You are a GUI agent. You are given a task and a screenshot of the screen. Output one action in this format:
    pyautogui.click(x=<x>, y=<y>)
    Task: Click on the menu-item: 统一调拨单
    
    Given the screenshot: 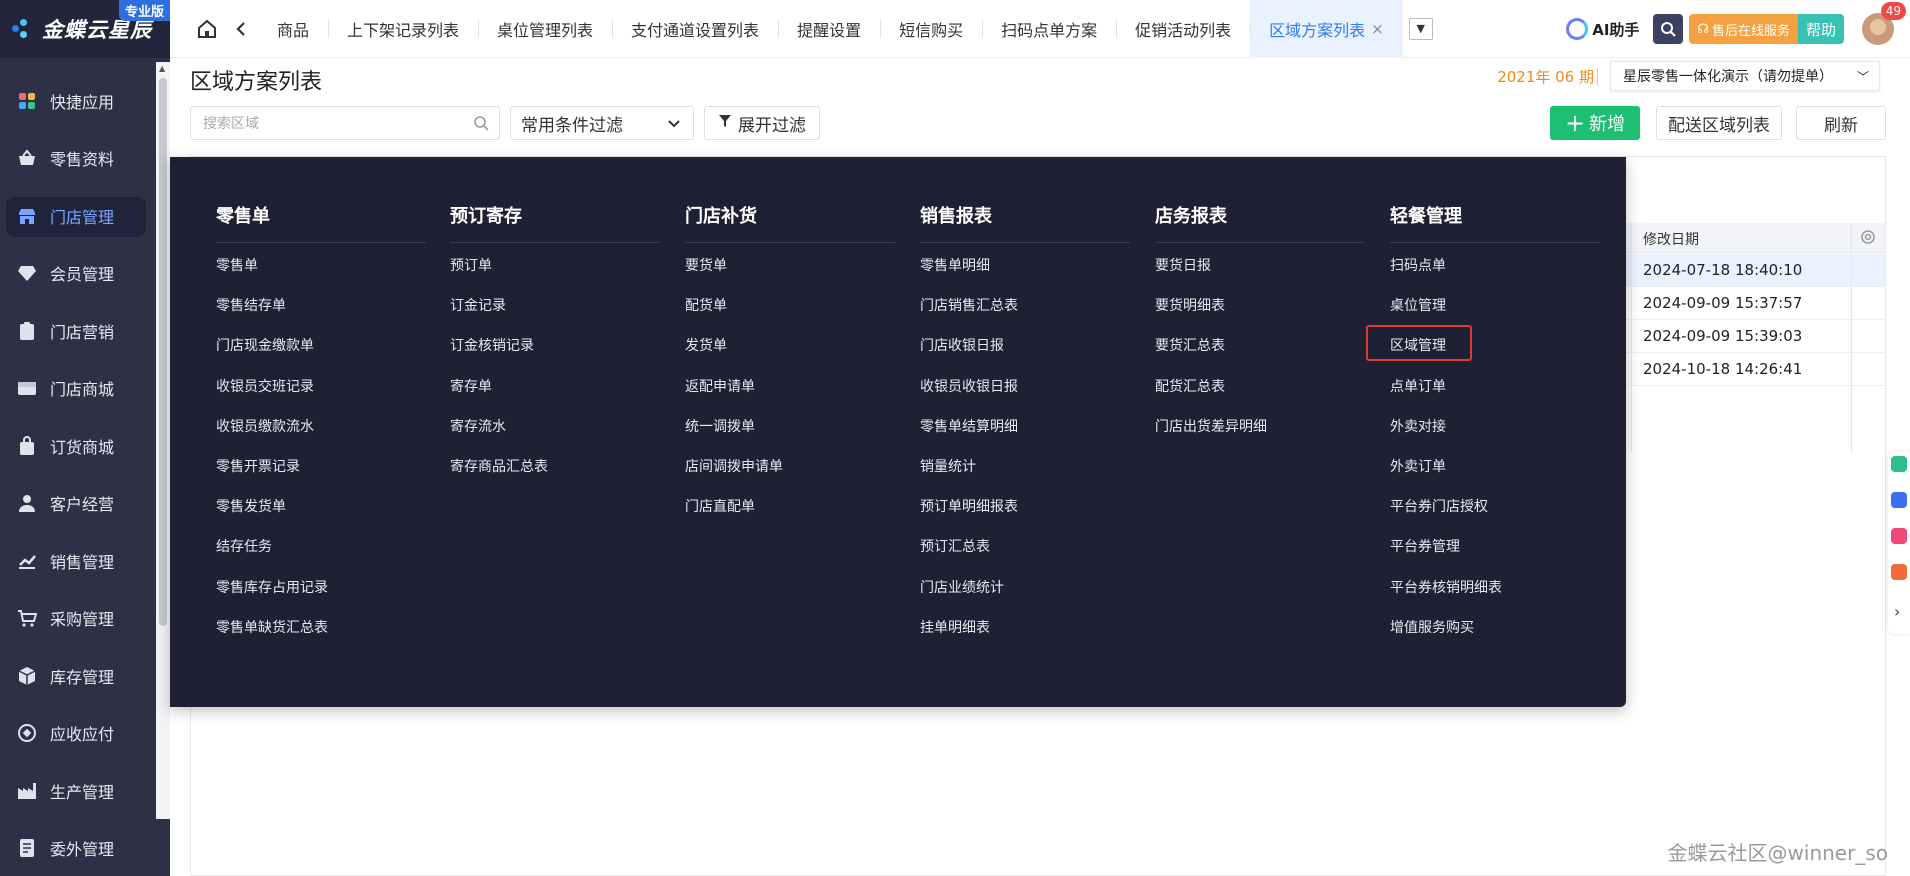 What is the action you would take?
    pyautogui.click(x=790, y=438)
    